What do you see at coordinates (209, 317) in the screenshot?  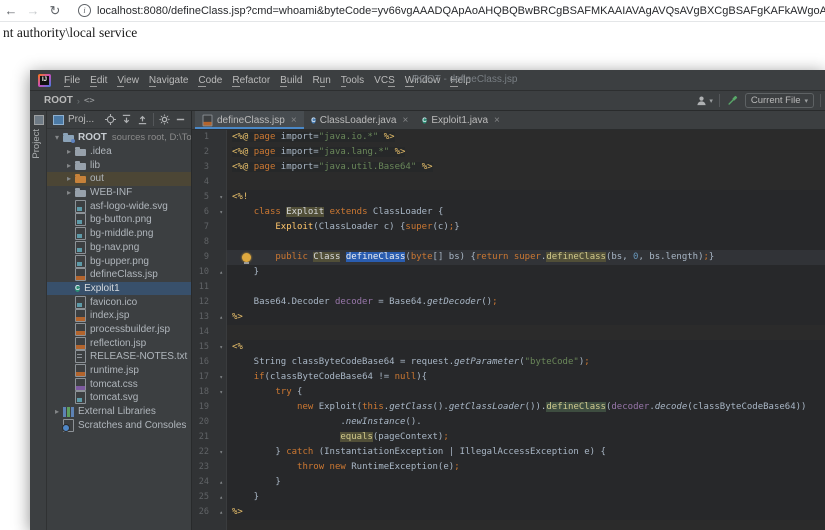 I see `line-number: 13 ▴` at bounding box center [209, 317].